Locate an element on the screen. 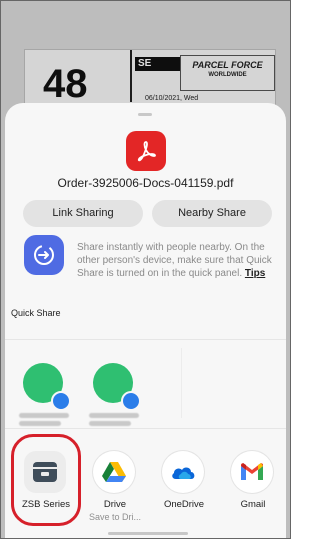 The height and width of the screenshot is (541, 320). google-drive-icon is located at coordinates (114, 472).